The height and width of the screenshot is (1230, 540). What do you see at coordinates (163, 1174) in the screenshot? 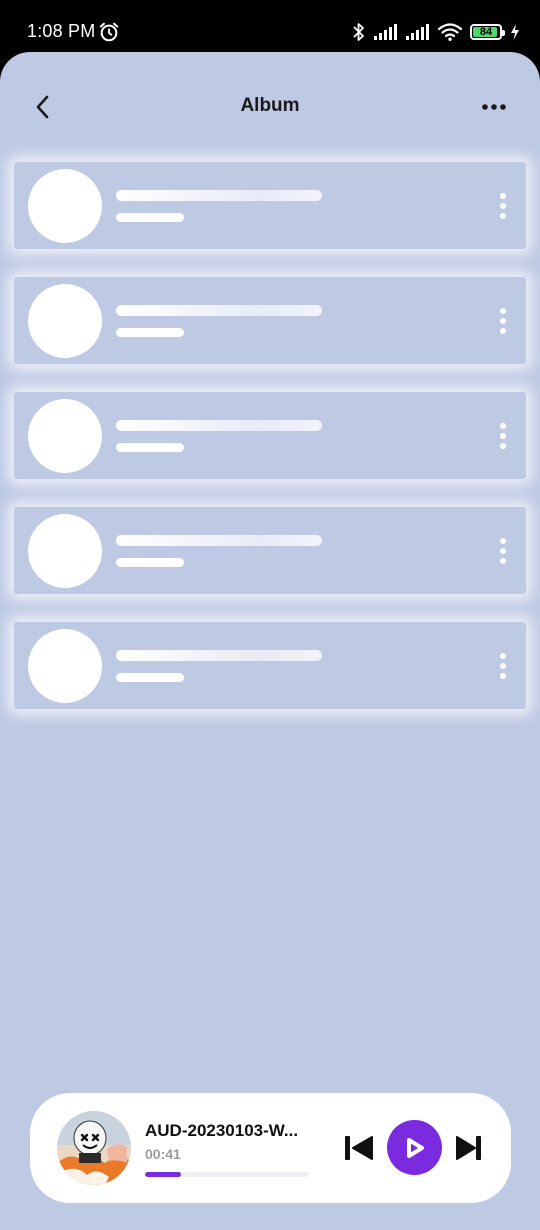
I see `progress-fill` at bounding box center [163, 1174].